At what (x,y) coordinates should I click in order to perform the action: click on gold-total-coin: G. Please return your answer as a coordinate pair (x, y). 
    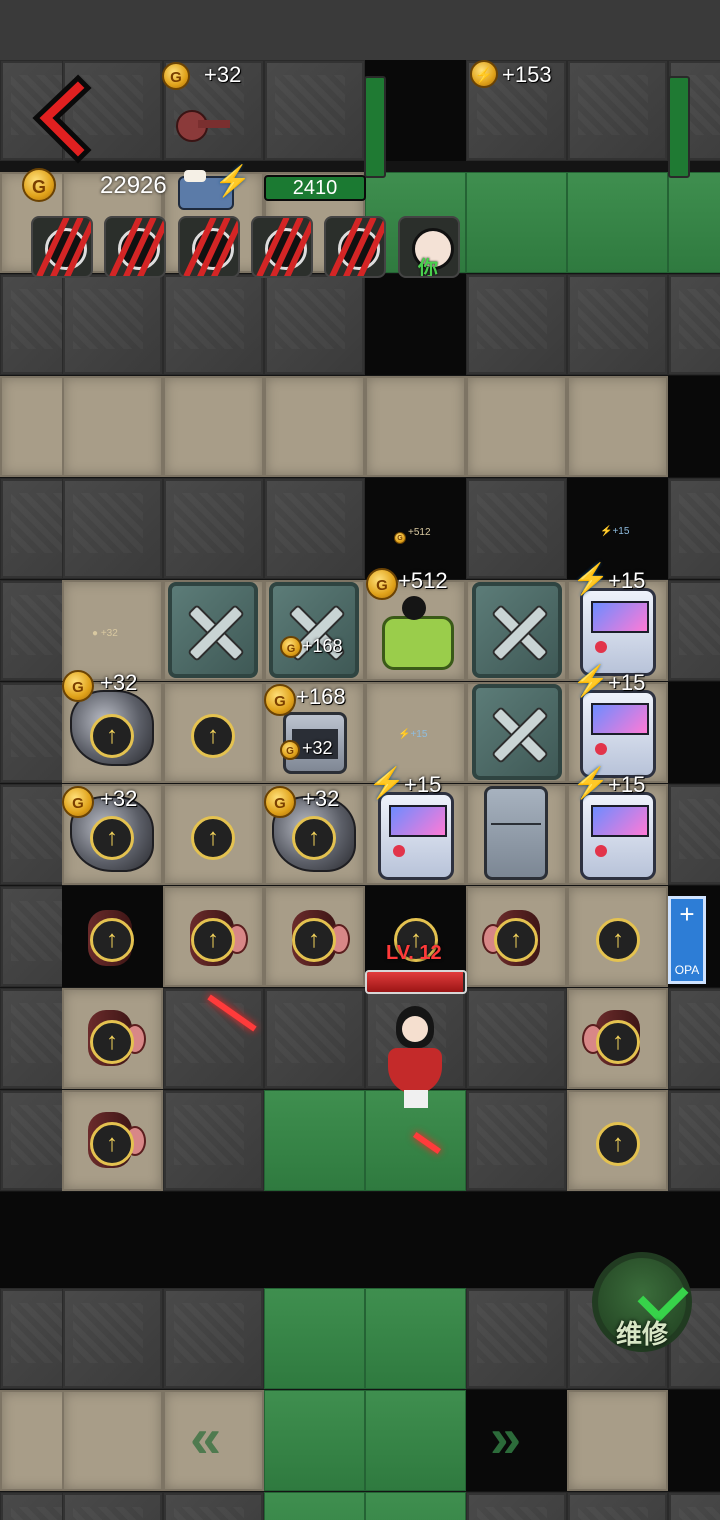
    Looking at the image, I should click on (39, 185).